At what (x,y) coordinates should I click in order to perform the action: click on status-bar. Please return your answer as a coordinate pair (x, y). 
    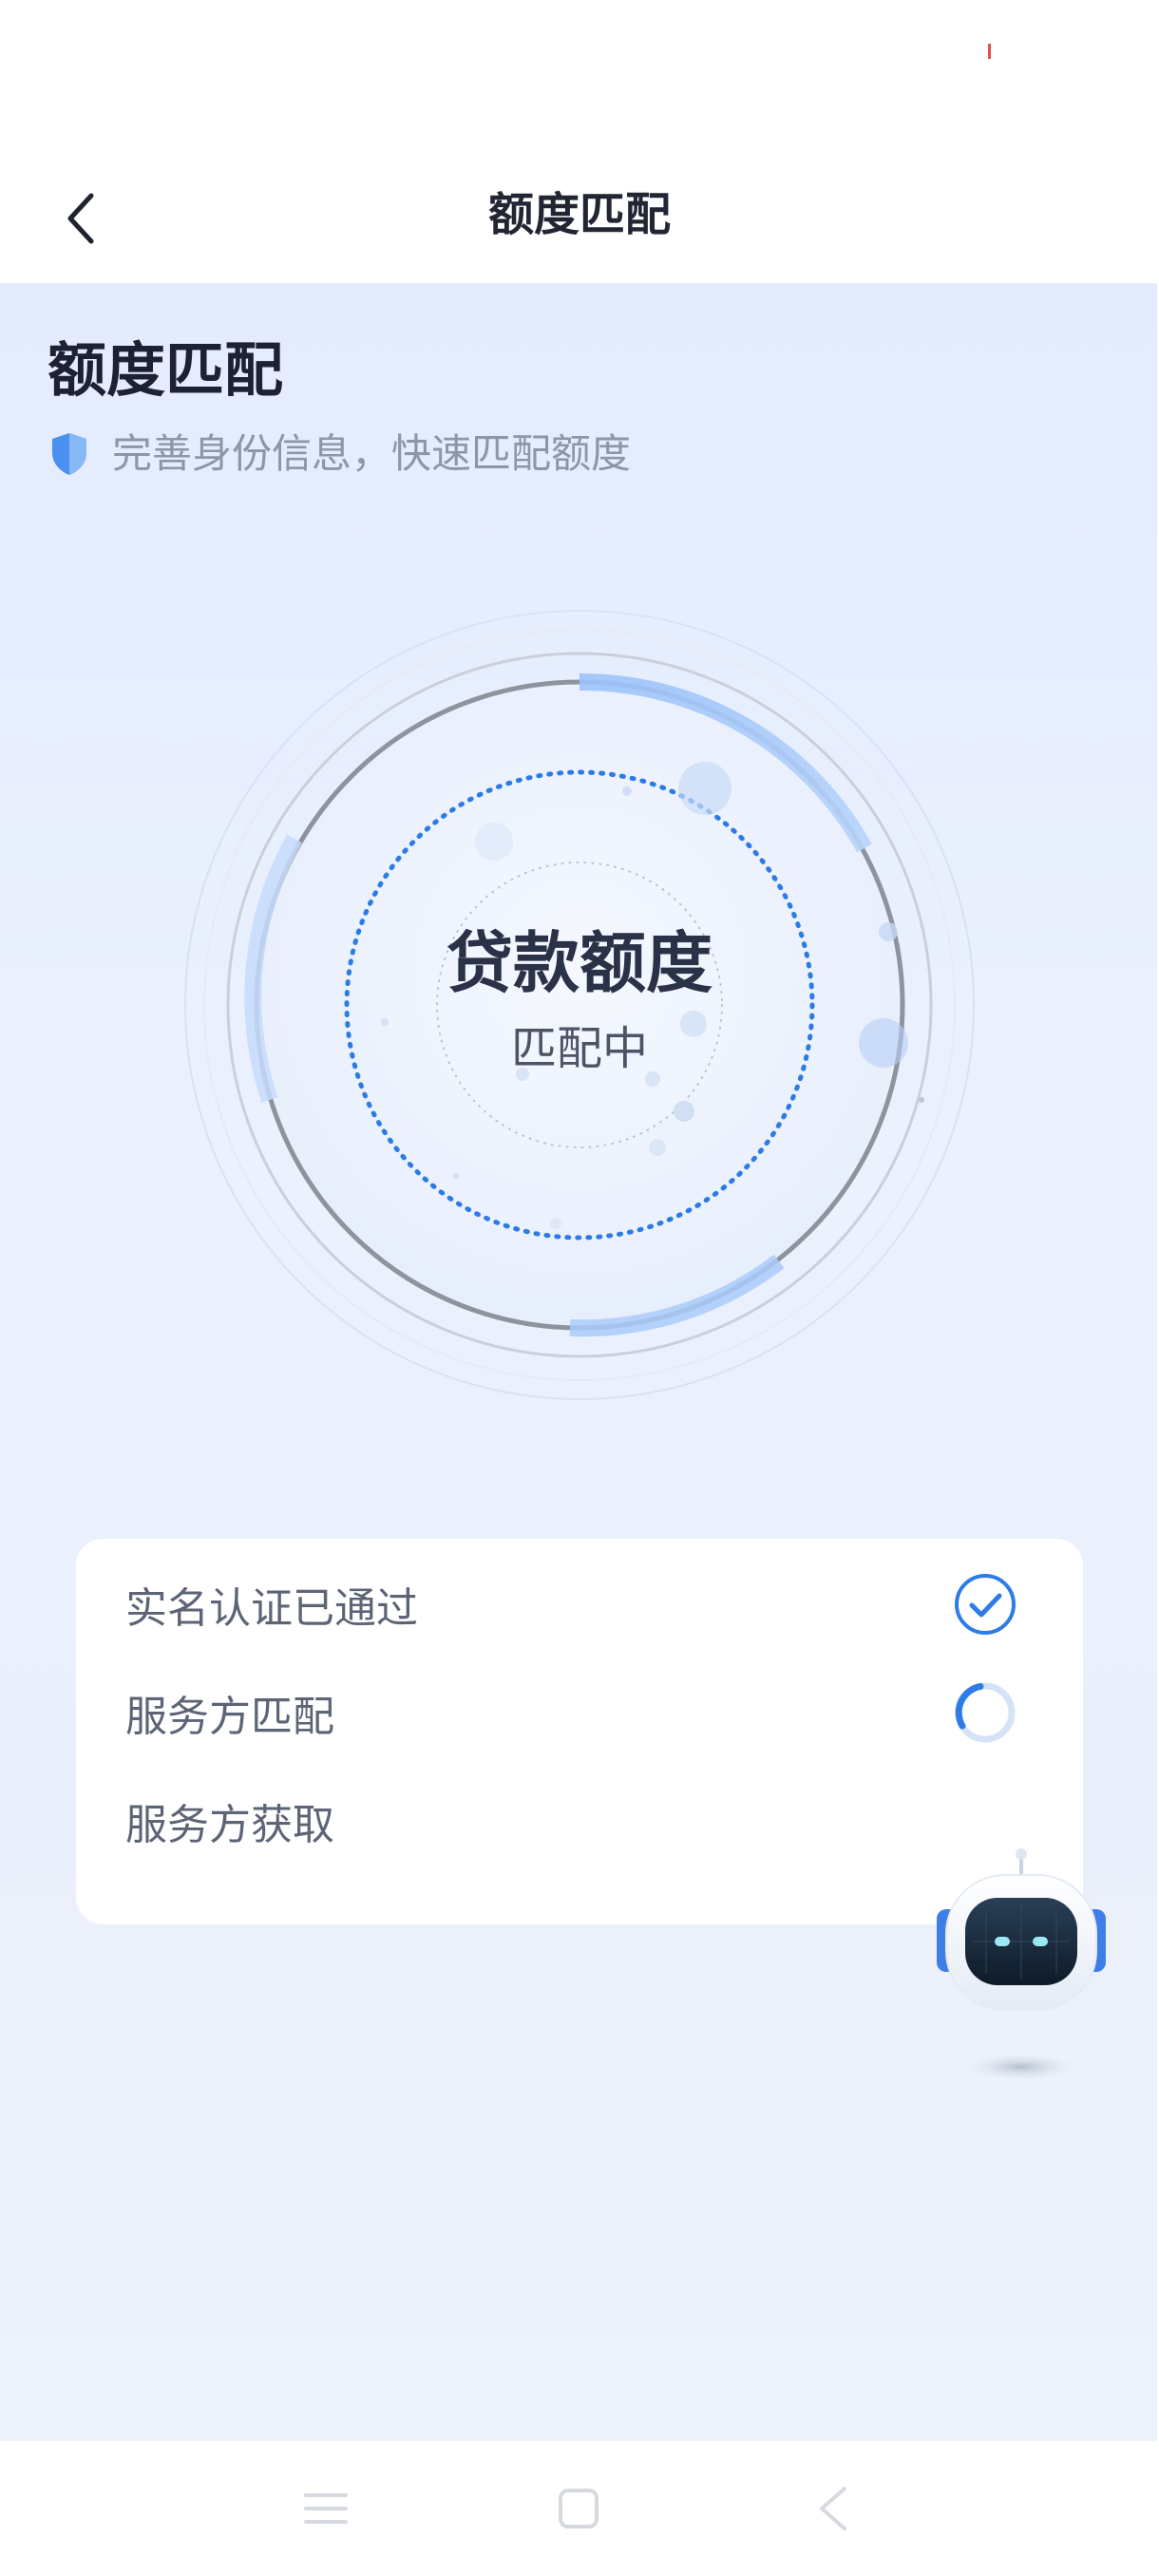
    Looking at the image, I should click on (579, 76).